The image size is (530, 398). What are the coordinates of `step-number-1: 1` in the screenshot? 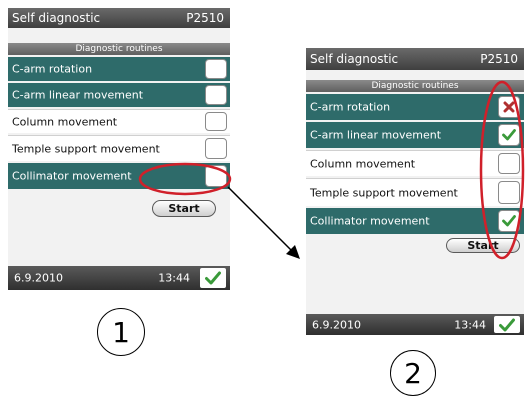 It's located at (121, 332).